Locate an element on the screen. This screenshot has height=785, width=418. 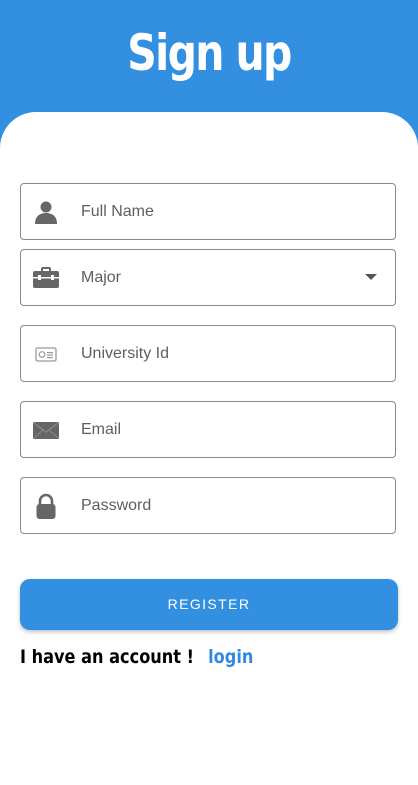
full-name-field: Full Name is located at coordinates (208, 211).